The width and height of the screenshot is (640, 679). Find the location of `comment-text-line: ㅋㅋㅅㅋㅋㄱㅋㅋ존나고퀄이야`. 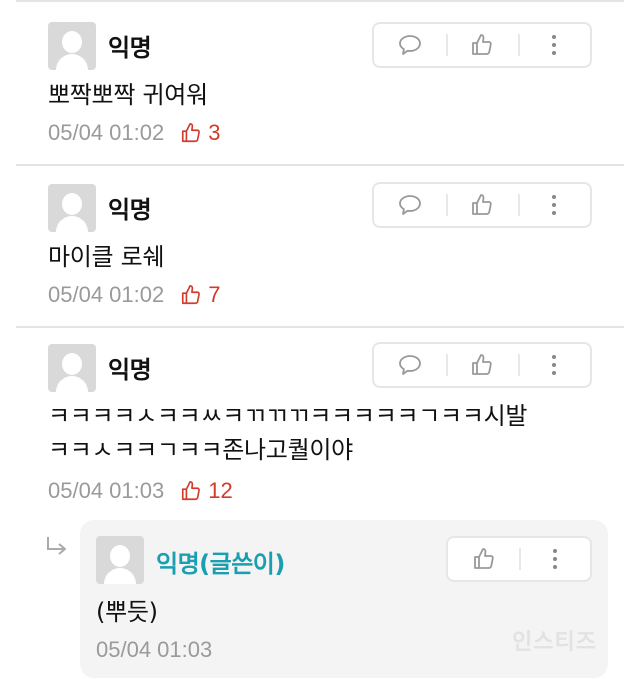

comment-text-line: ㅋㅋㅅㅋㅋㄱㅋㅋ존나고퀄이야 is located at coordinates (200, 450).